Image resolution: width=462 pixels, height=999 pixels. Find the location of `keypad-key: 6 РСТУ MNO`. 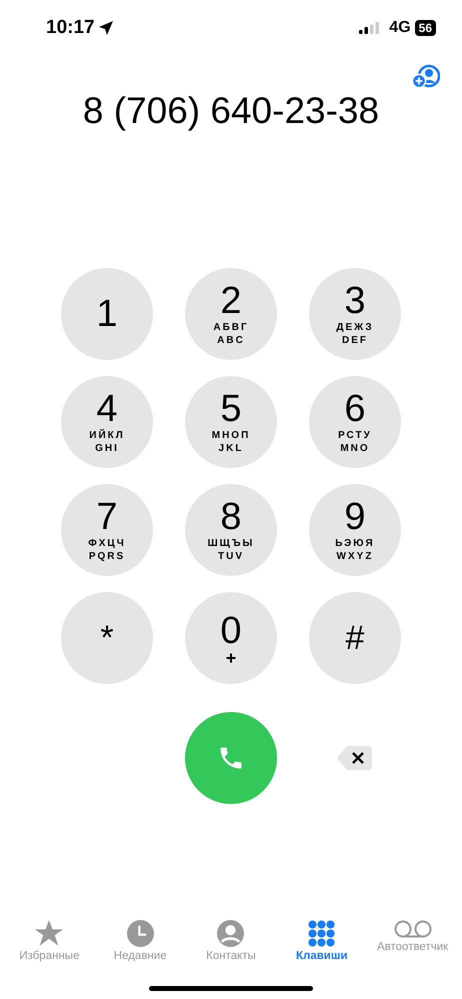

keypad-key: 6 РСТУ MNO is located at coordinates (355, 422).